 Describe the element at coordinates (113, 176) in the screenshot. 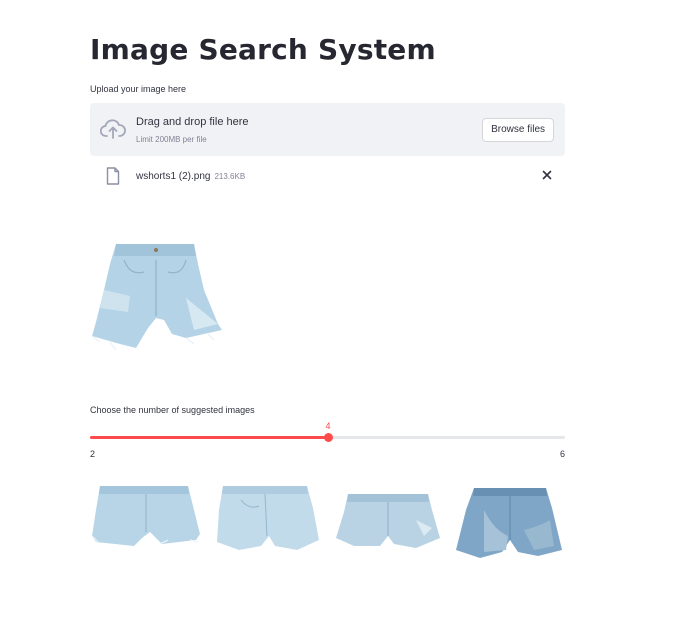

I see `file-icon` at that location.